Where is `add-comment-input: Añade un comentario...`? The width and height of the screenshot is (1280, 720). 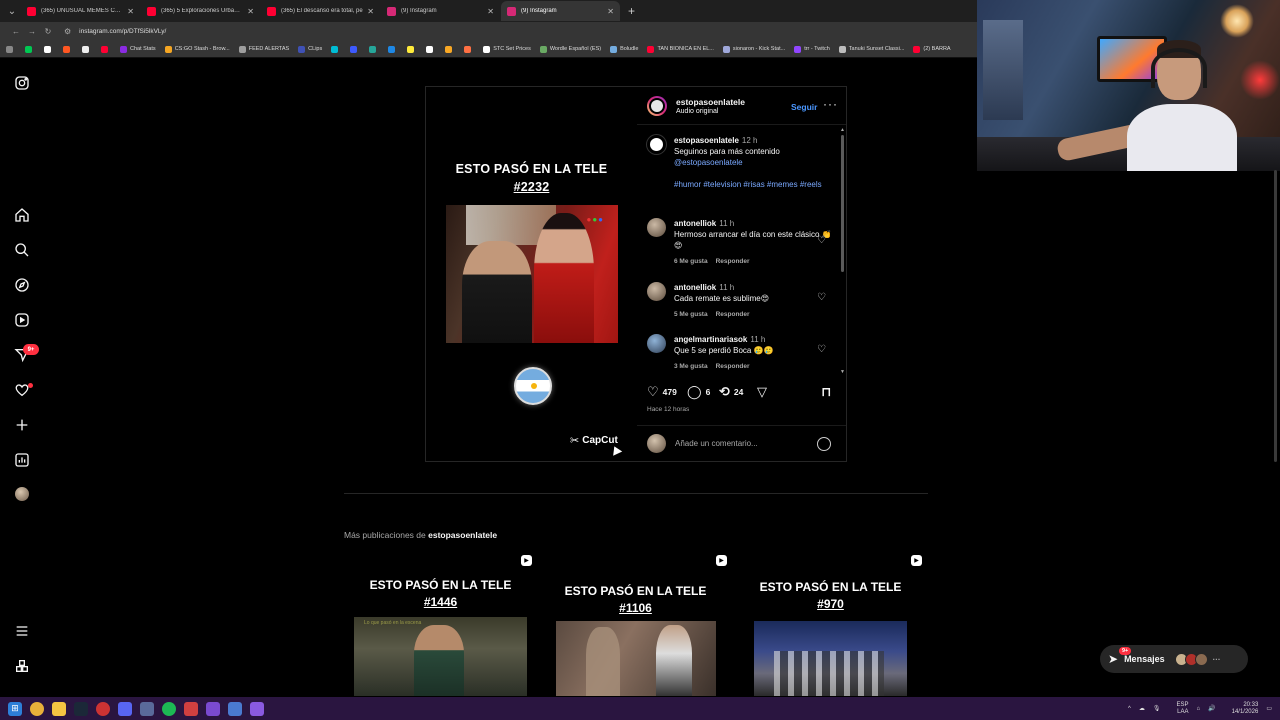 add-comment-input: Añade un comentario... is located at coordinates (716, 443).